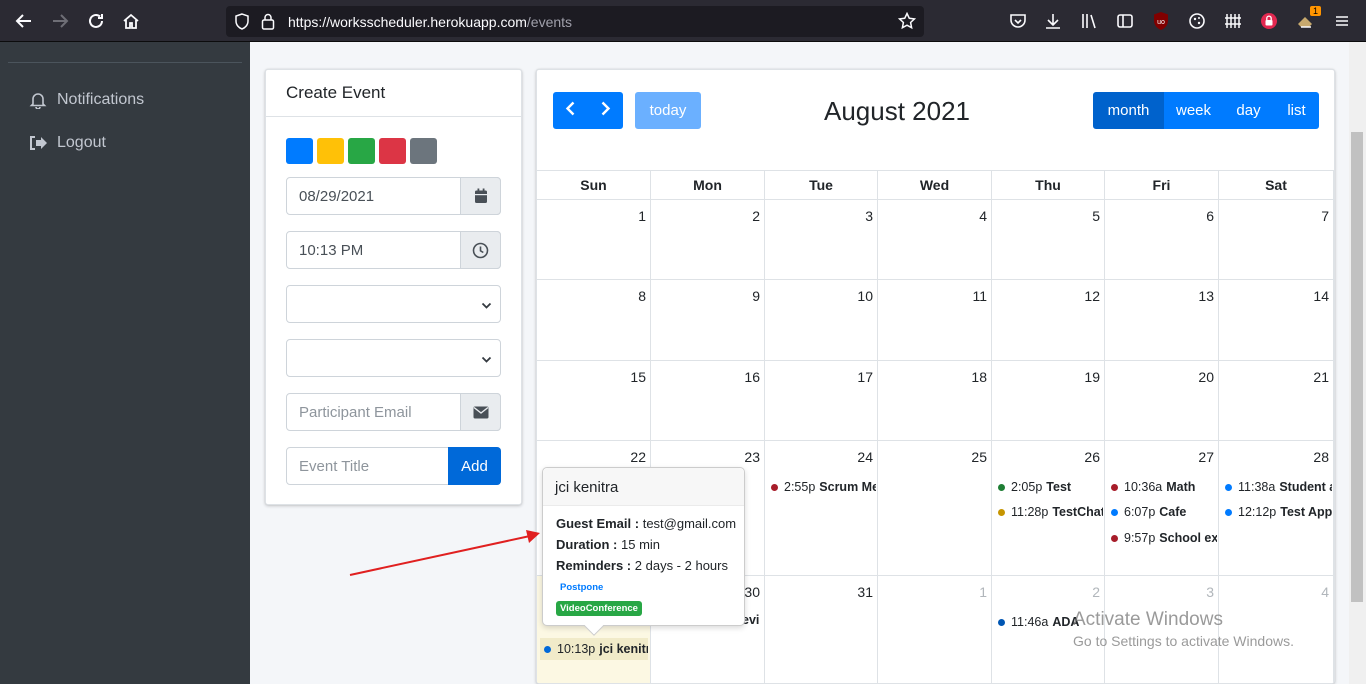 This screenshot has width=1366, height=684. What do you see at coordinates (935, 508) in the screenshot?
I see `day-cell: 25` at bounding box center [935, 508].